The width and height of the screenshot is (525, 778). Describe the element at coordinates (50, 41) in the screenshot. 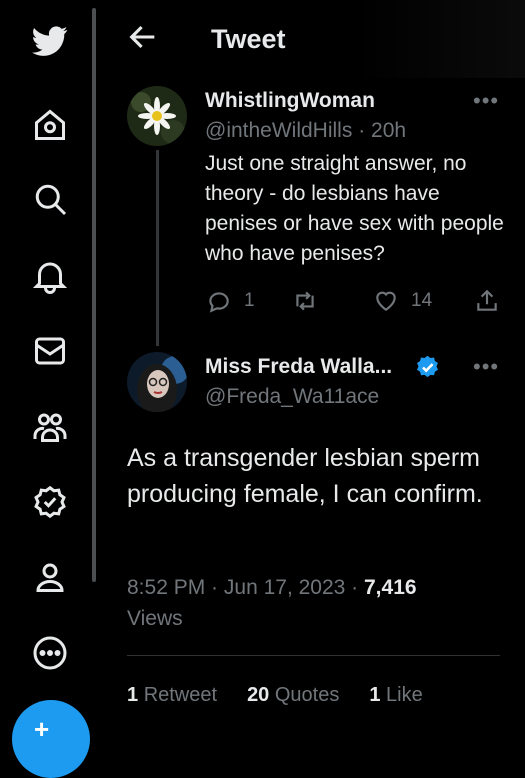

I see `twitter-logo-icon` at that location.